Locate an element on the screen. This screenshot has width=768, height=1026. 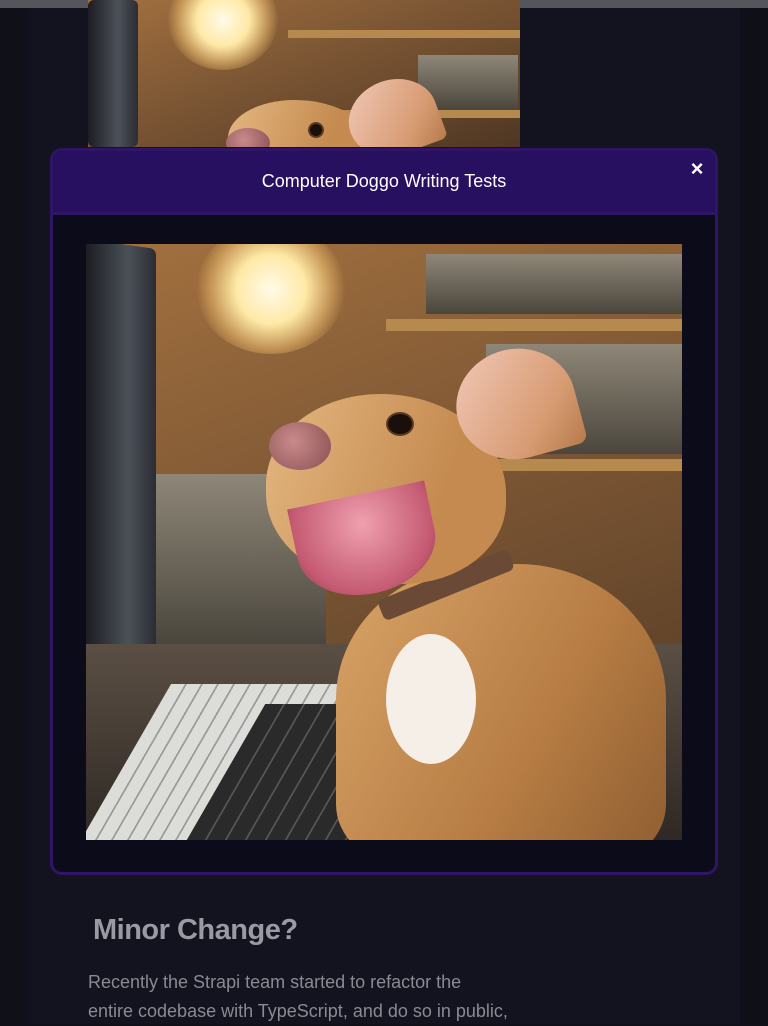
close-icon: × is located at coordinates (697, 169).